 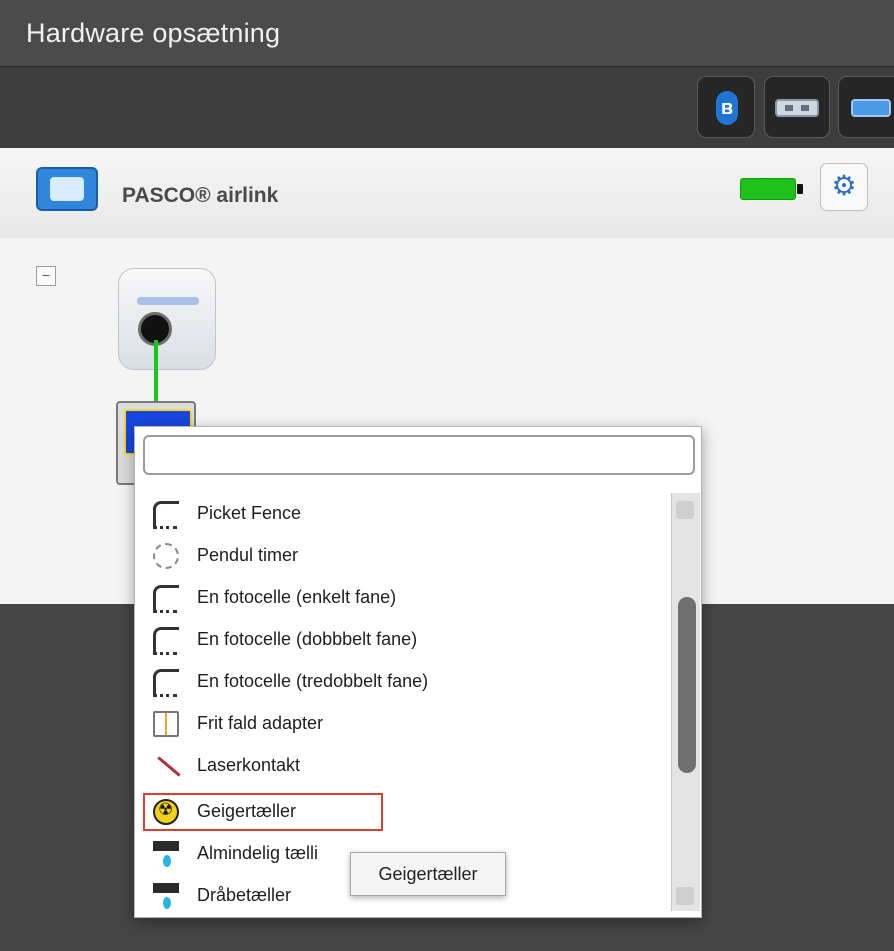 What do you see at coordinates (166, 724) in the screenshot?
I see `freefall-adapter-icon` at bounding box center [166, 724].